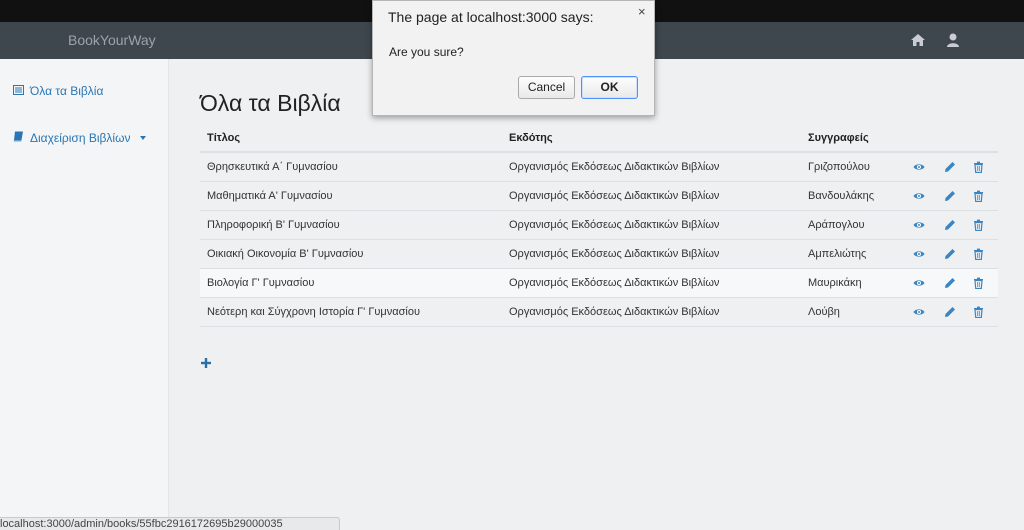  Describe the element at coordinates (835, 283) in the screenshot. I see `cell-author: Μαυρικάκη` at that location.